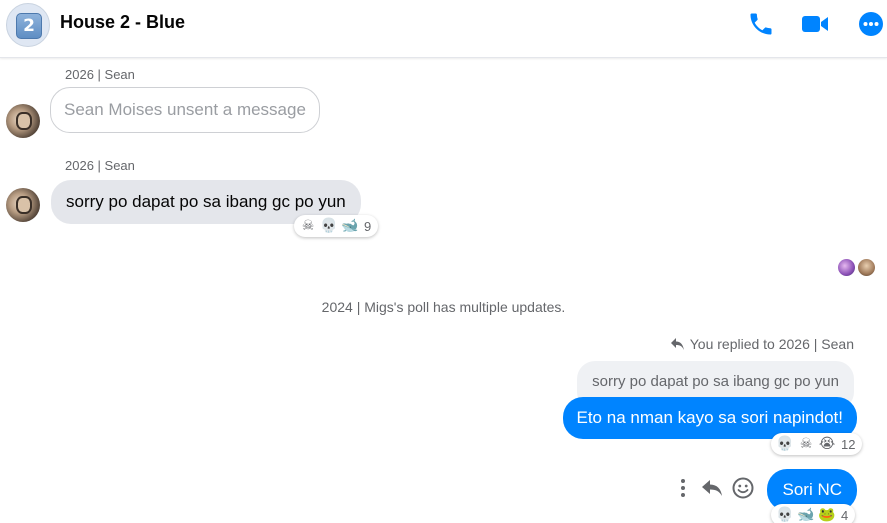 The image size is (887, 523). I want to click on reply-note-text: You replied to 2026 | Sean, so click(771, 344).